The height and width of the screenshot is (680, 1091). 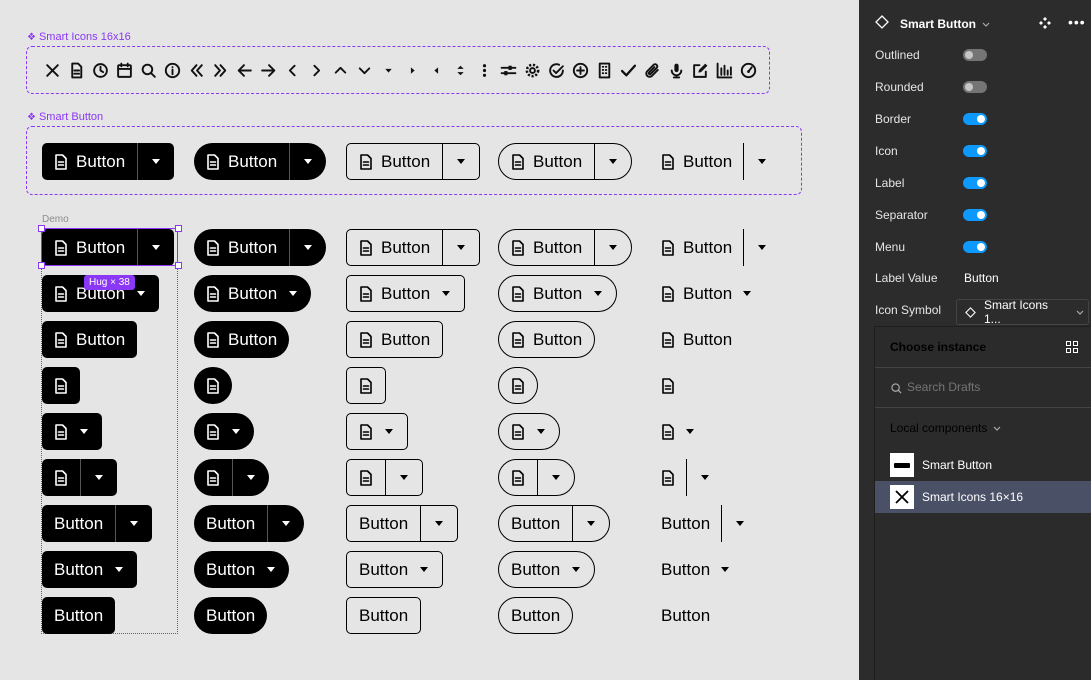 I want to click on double-chevron-right-icon, so click(x=220, y=70).